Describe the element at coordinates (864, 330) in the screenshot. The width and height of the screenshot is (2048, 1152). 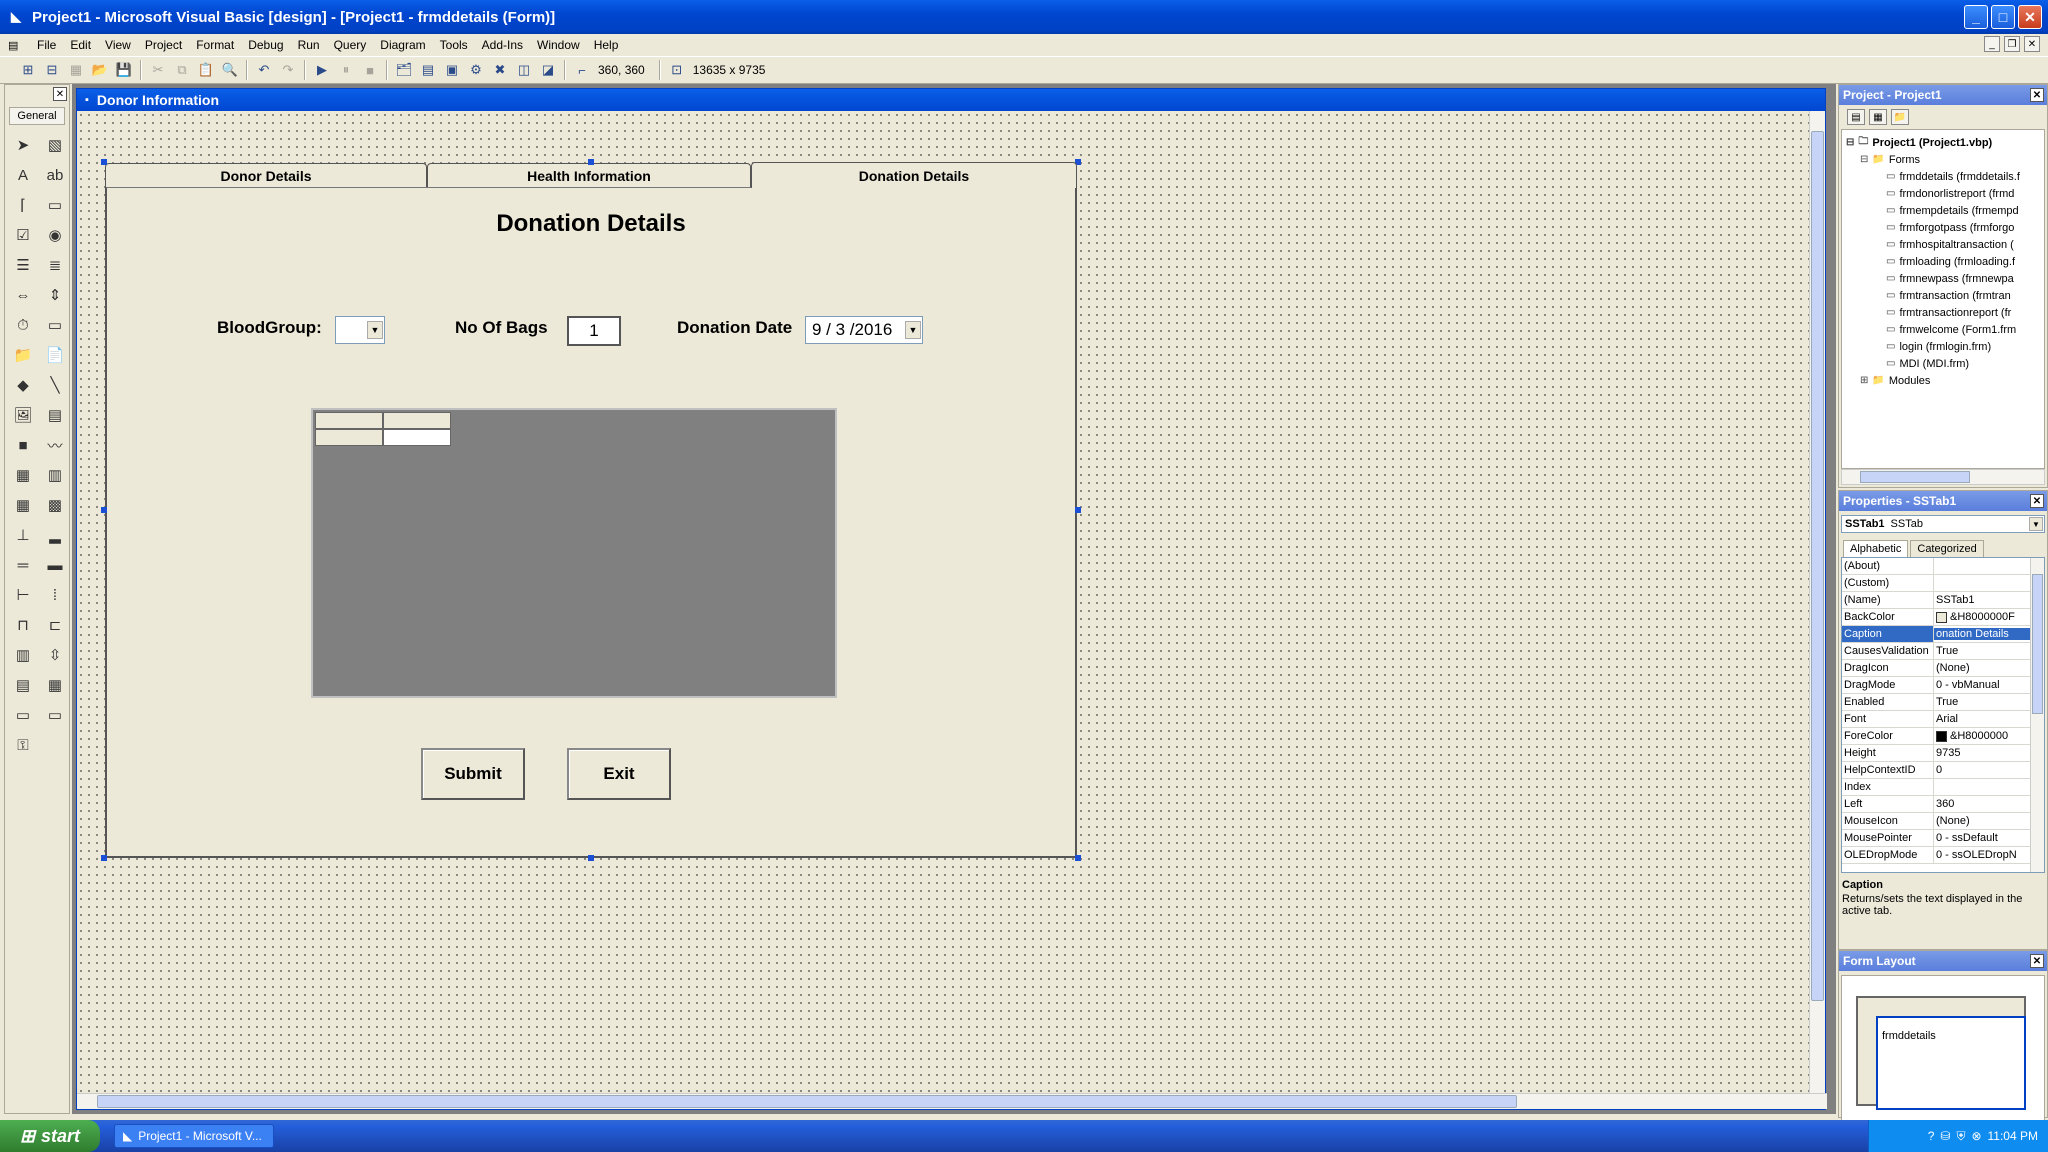
I see `donation-date-picker: 9 / 3 /2016 ▼` at that location.